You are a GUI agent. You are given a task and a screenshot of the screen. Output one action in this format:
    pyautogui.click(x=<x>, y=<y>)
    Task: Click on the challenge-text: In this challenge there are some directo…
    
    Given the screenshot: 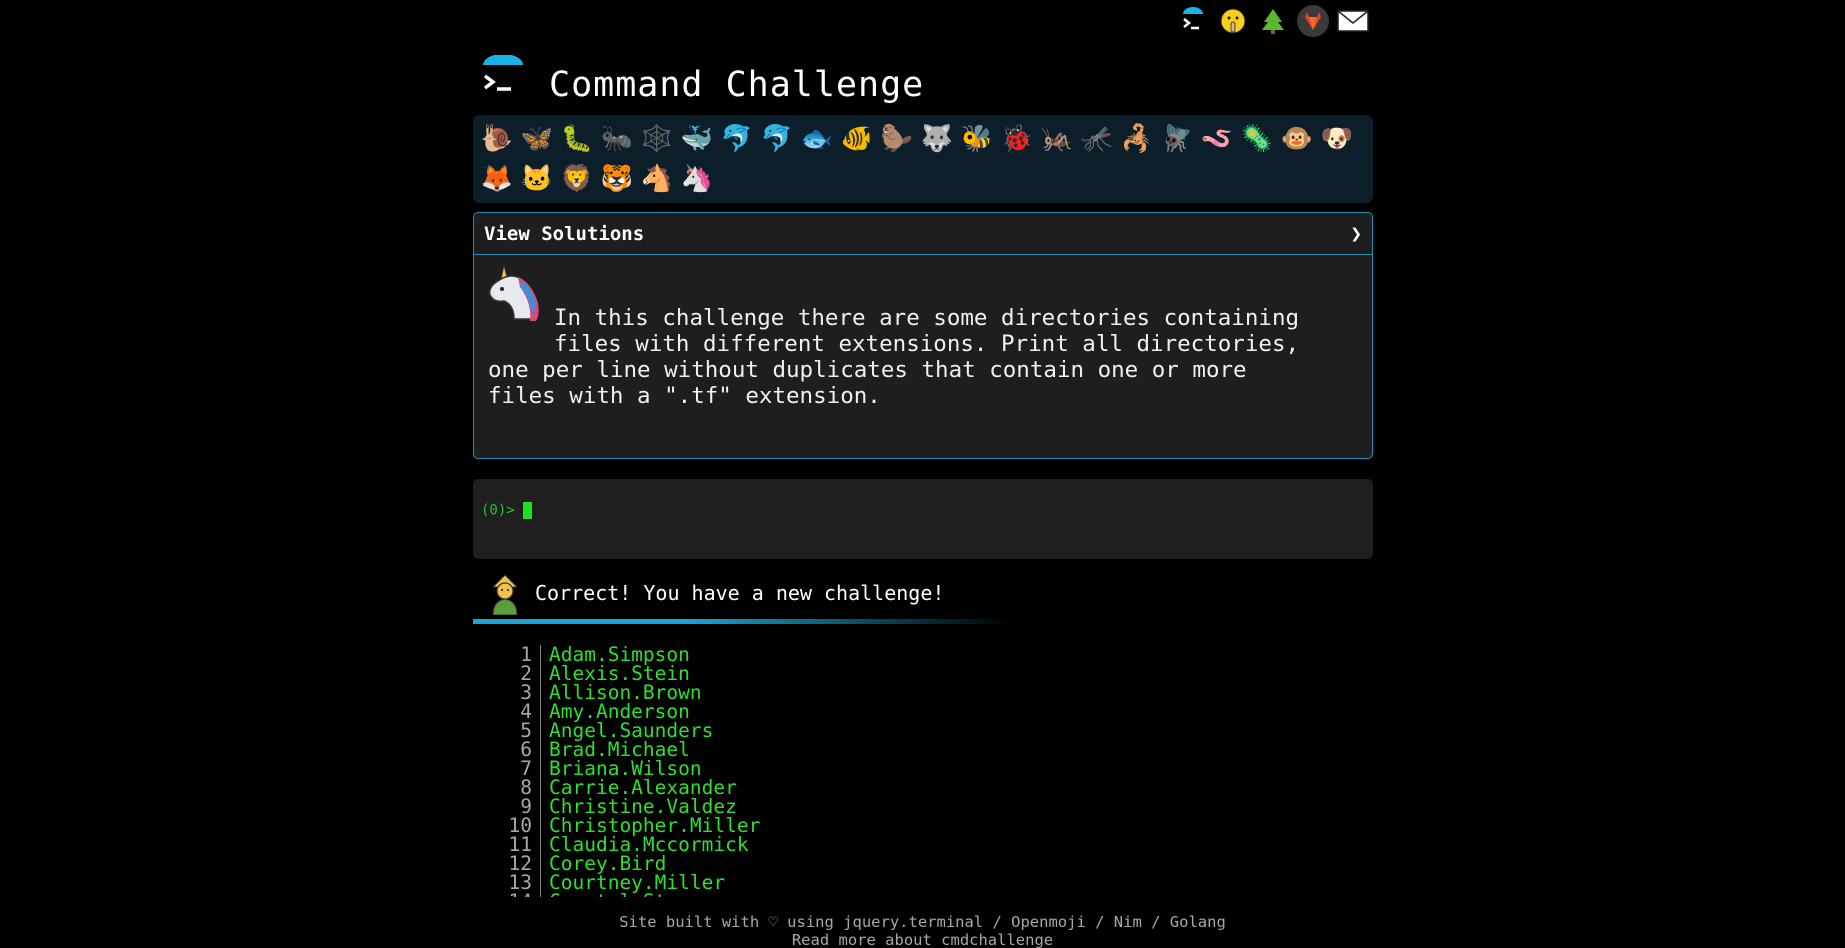 What is the action you would take?
    pyautogui.click(x=923, y=357)
    